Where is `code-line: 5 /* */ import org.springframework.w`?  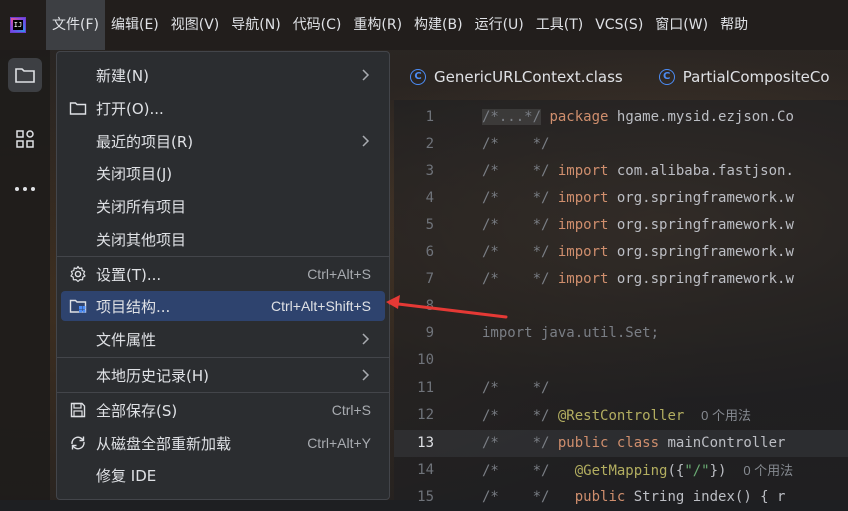 code-line: 5 /* */ import org.springframework.w is located at coordinates (621, 225).